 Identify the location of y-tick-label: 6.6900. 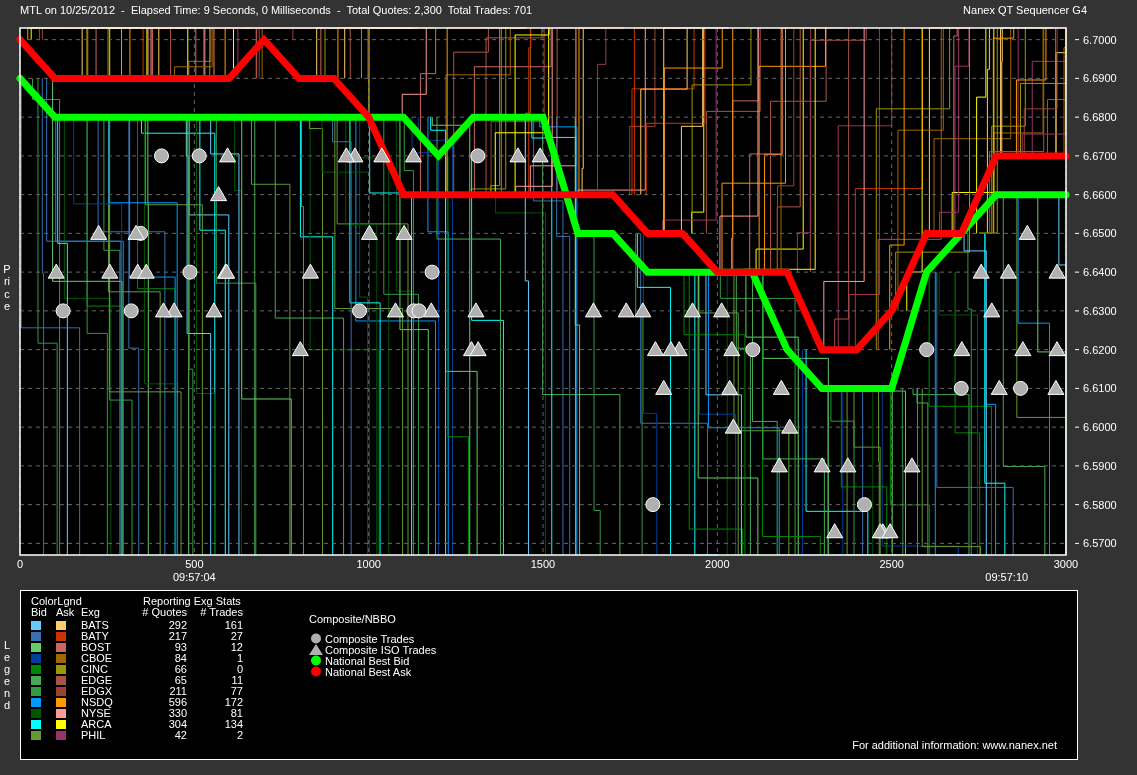
(1100, 78).